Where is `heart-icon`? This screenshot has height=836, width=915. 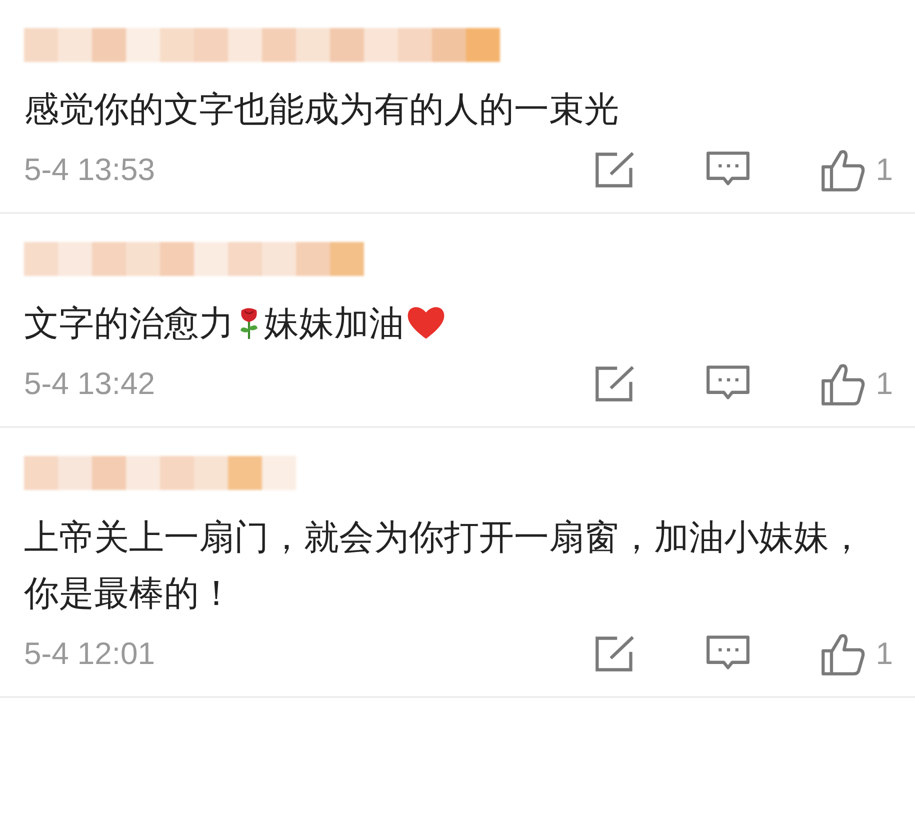
heart-icon is located at coordinates (426, 322).